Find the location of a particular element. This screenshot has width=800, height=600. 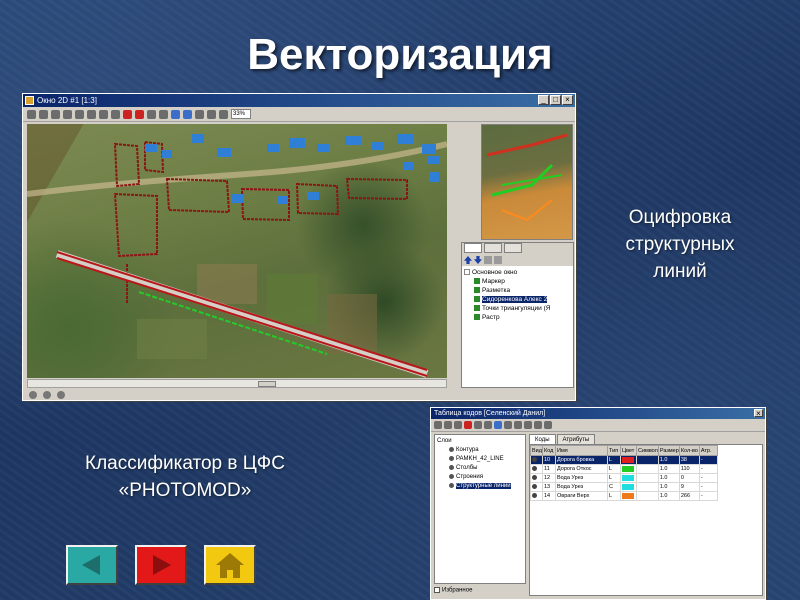

tree-item-marker: Маркер is located at coordinates (517, 281).